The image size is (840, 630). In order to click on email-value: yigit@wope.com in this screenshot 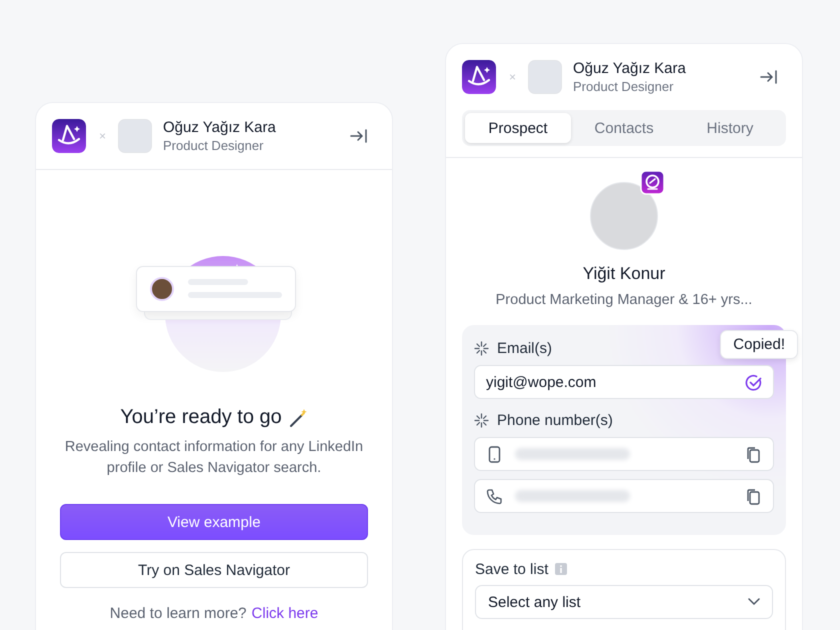, I will do `click(542, 382)`.